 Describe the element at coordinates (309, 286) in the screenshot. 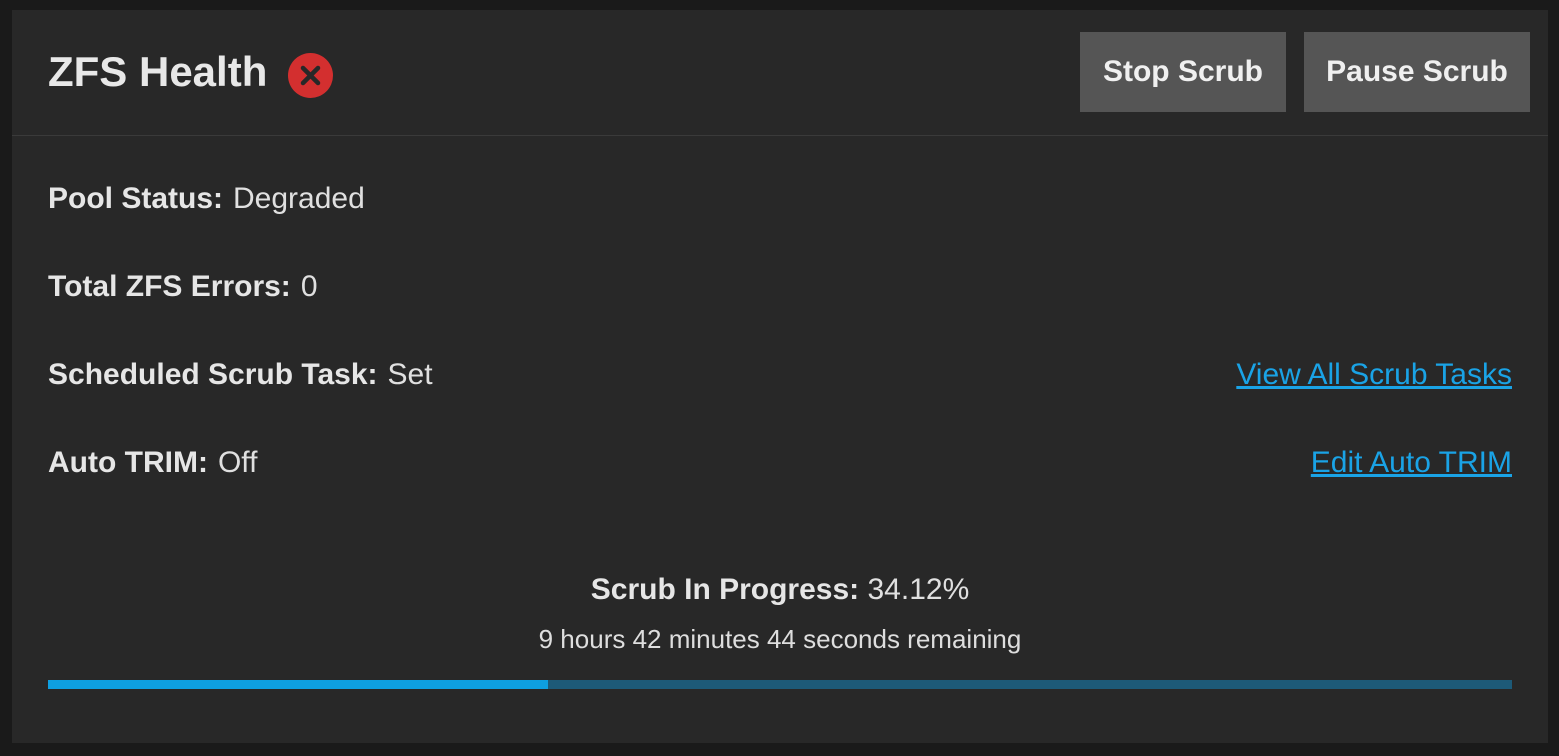

I see `total-errors-value: 0` at that location.